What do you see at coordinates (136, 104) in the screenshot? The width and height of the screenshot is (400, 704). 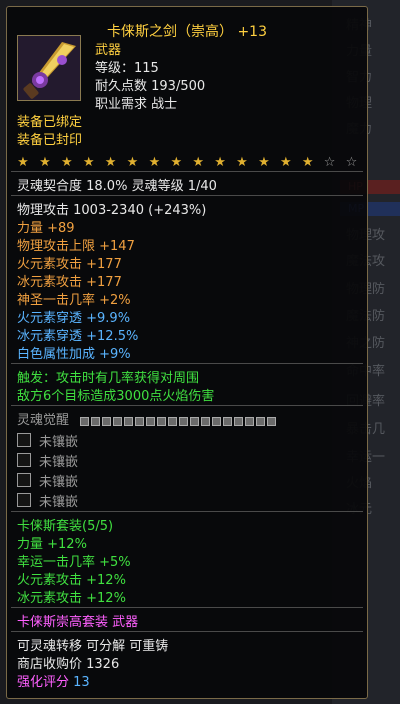 I see `item-requirement: 职业需求 战士` at bounding box center [136, 104].